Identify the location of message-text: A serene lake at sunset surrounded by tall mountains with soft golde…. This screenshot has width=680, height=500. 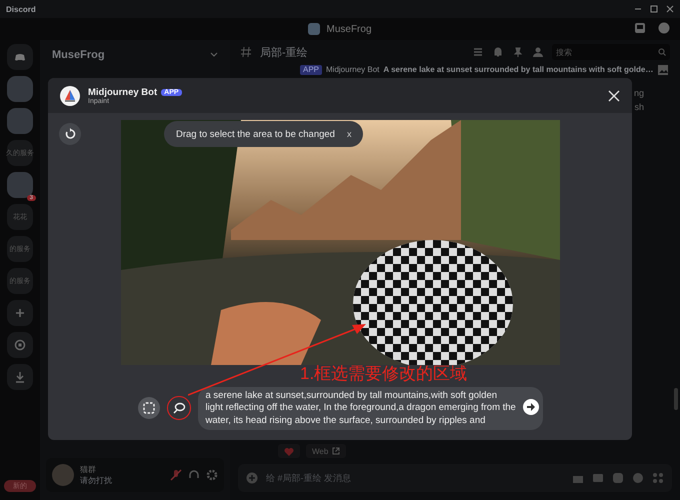
(518, 70).